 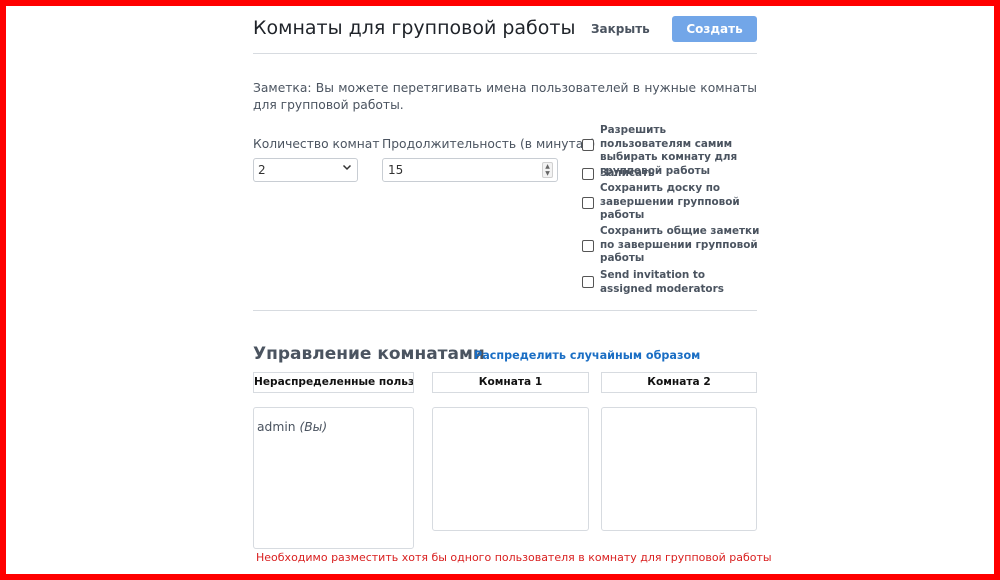 I want to click on room-1-header: Комната 1, so click(x=510, y=382).